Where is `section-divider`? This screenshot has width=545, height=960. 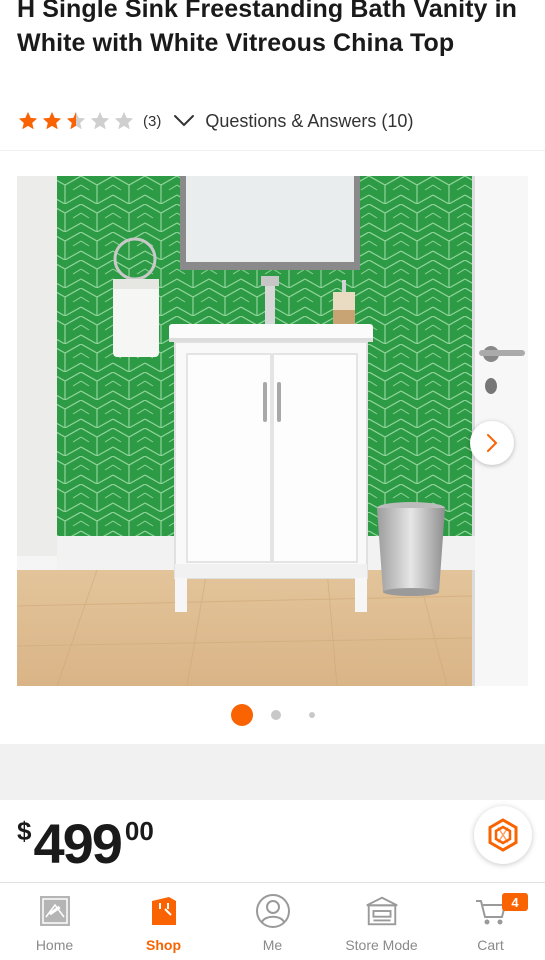
section-divider is located at coordinates (272, 155).